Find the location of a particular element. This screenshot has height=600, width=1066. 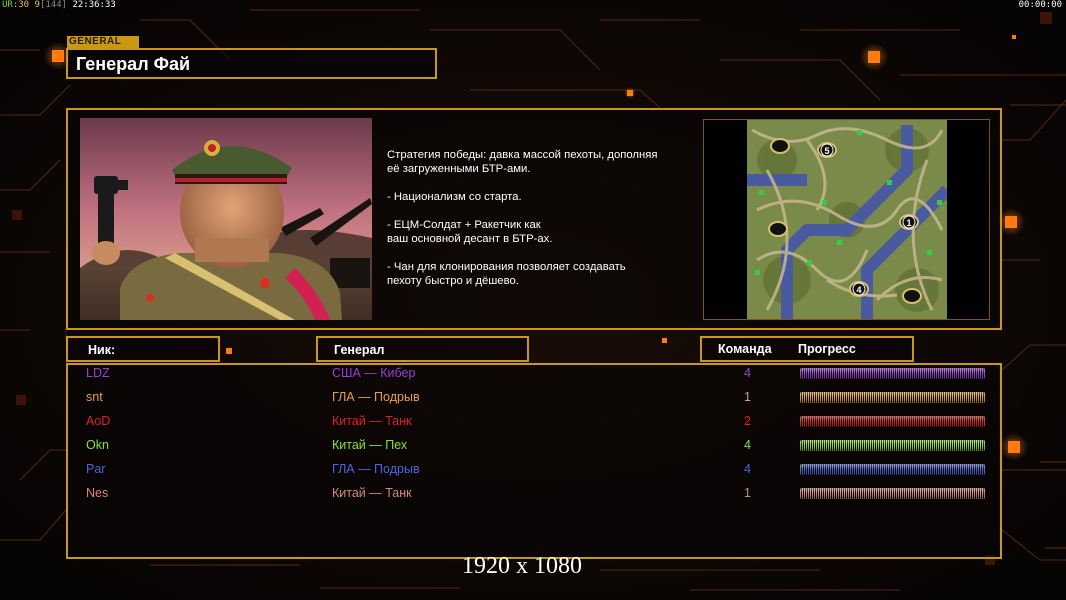

start-marker: 5 is located at coordinates (827, 150).